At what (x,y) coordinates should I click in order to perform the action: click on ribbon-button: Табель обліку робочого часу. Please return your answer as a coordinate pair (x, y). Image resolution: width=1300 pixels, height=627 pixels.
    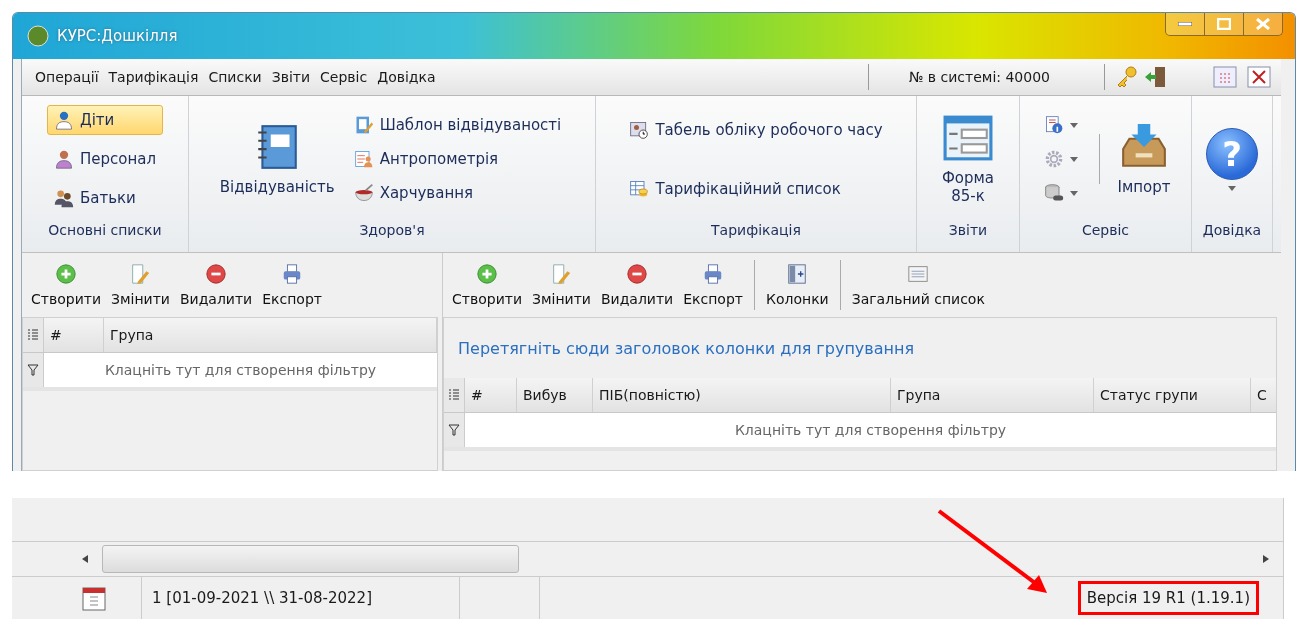
    Looking at the image, I should click on (756, 129).